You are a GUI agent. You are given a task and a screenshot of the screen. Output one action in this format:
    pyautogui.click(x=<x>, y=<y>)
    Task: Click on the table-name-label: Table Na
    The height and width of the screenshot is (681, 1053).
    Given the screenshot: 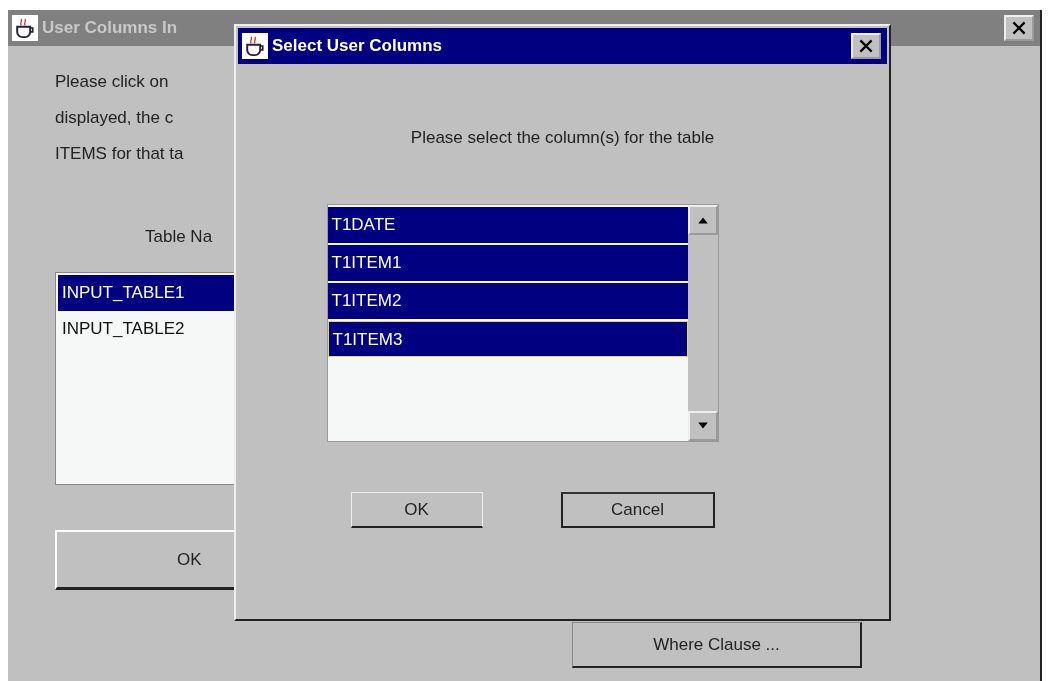 What is the action you would take?
    pyautogui.click(x=179, y=237)
    